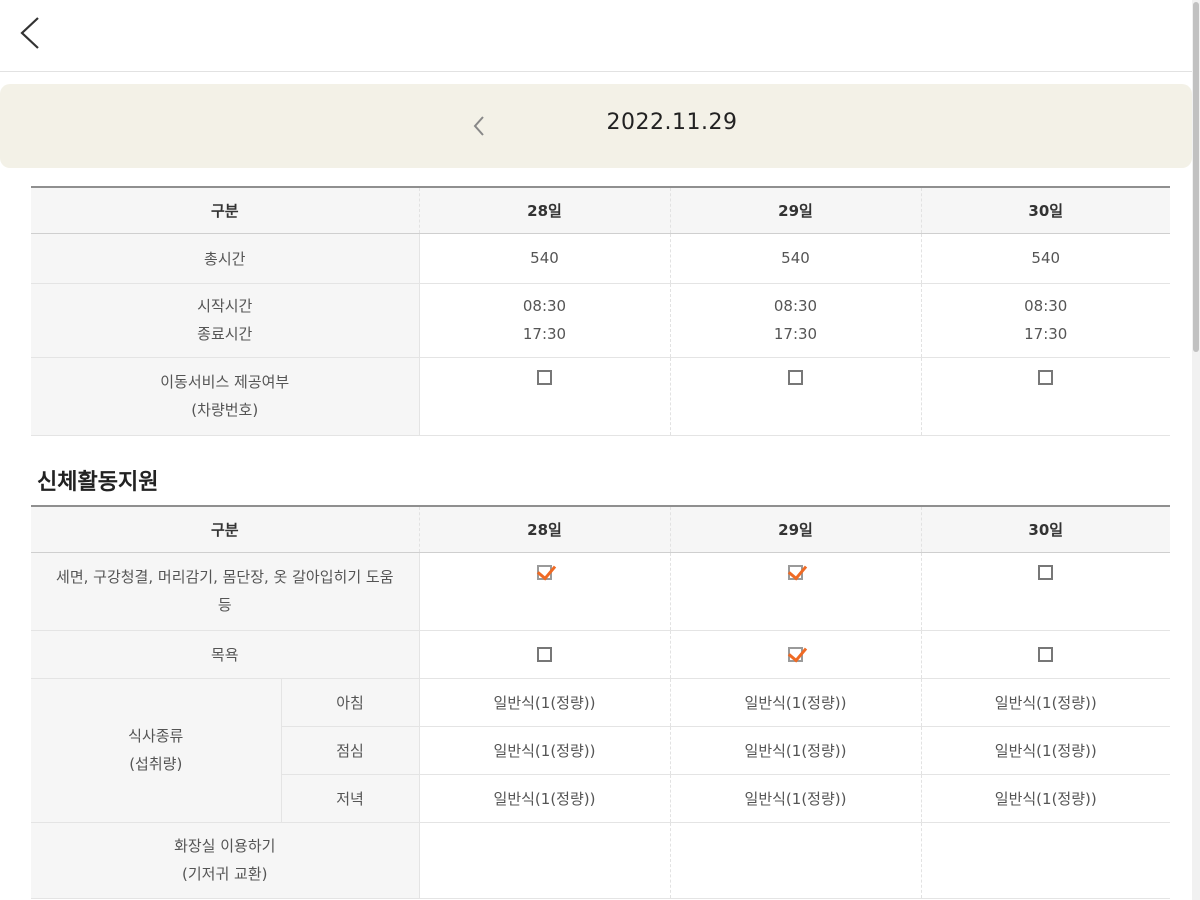 The image size is (1200, 900). What do you see at coordinates (225, 846) in the screenshot?
I see `toilet-label: 화장실 이용하기` at bounding box center [225, 846].